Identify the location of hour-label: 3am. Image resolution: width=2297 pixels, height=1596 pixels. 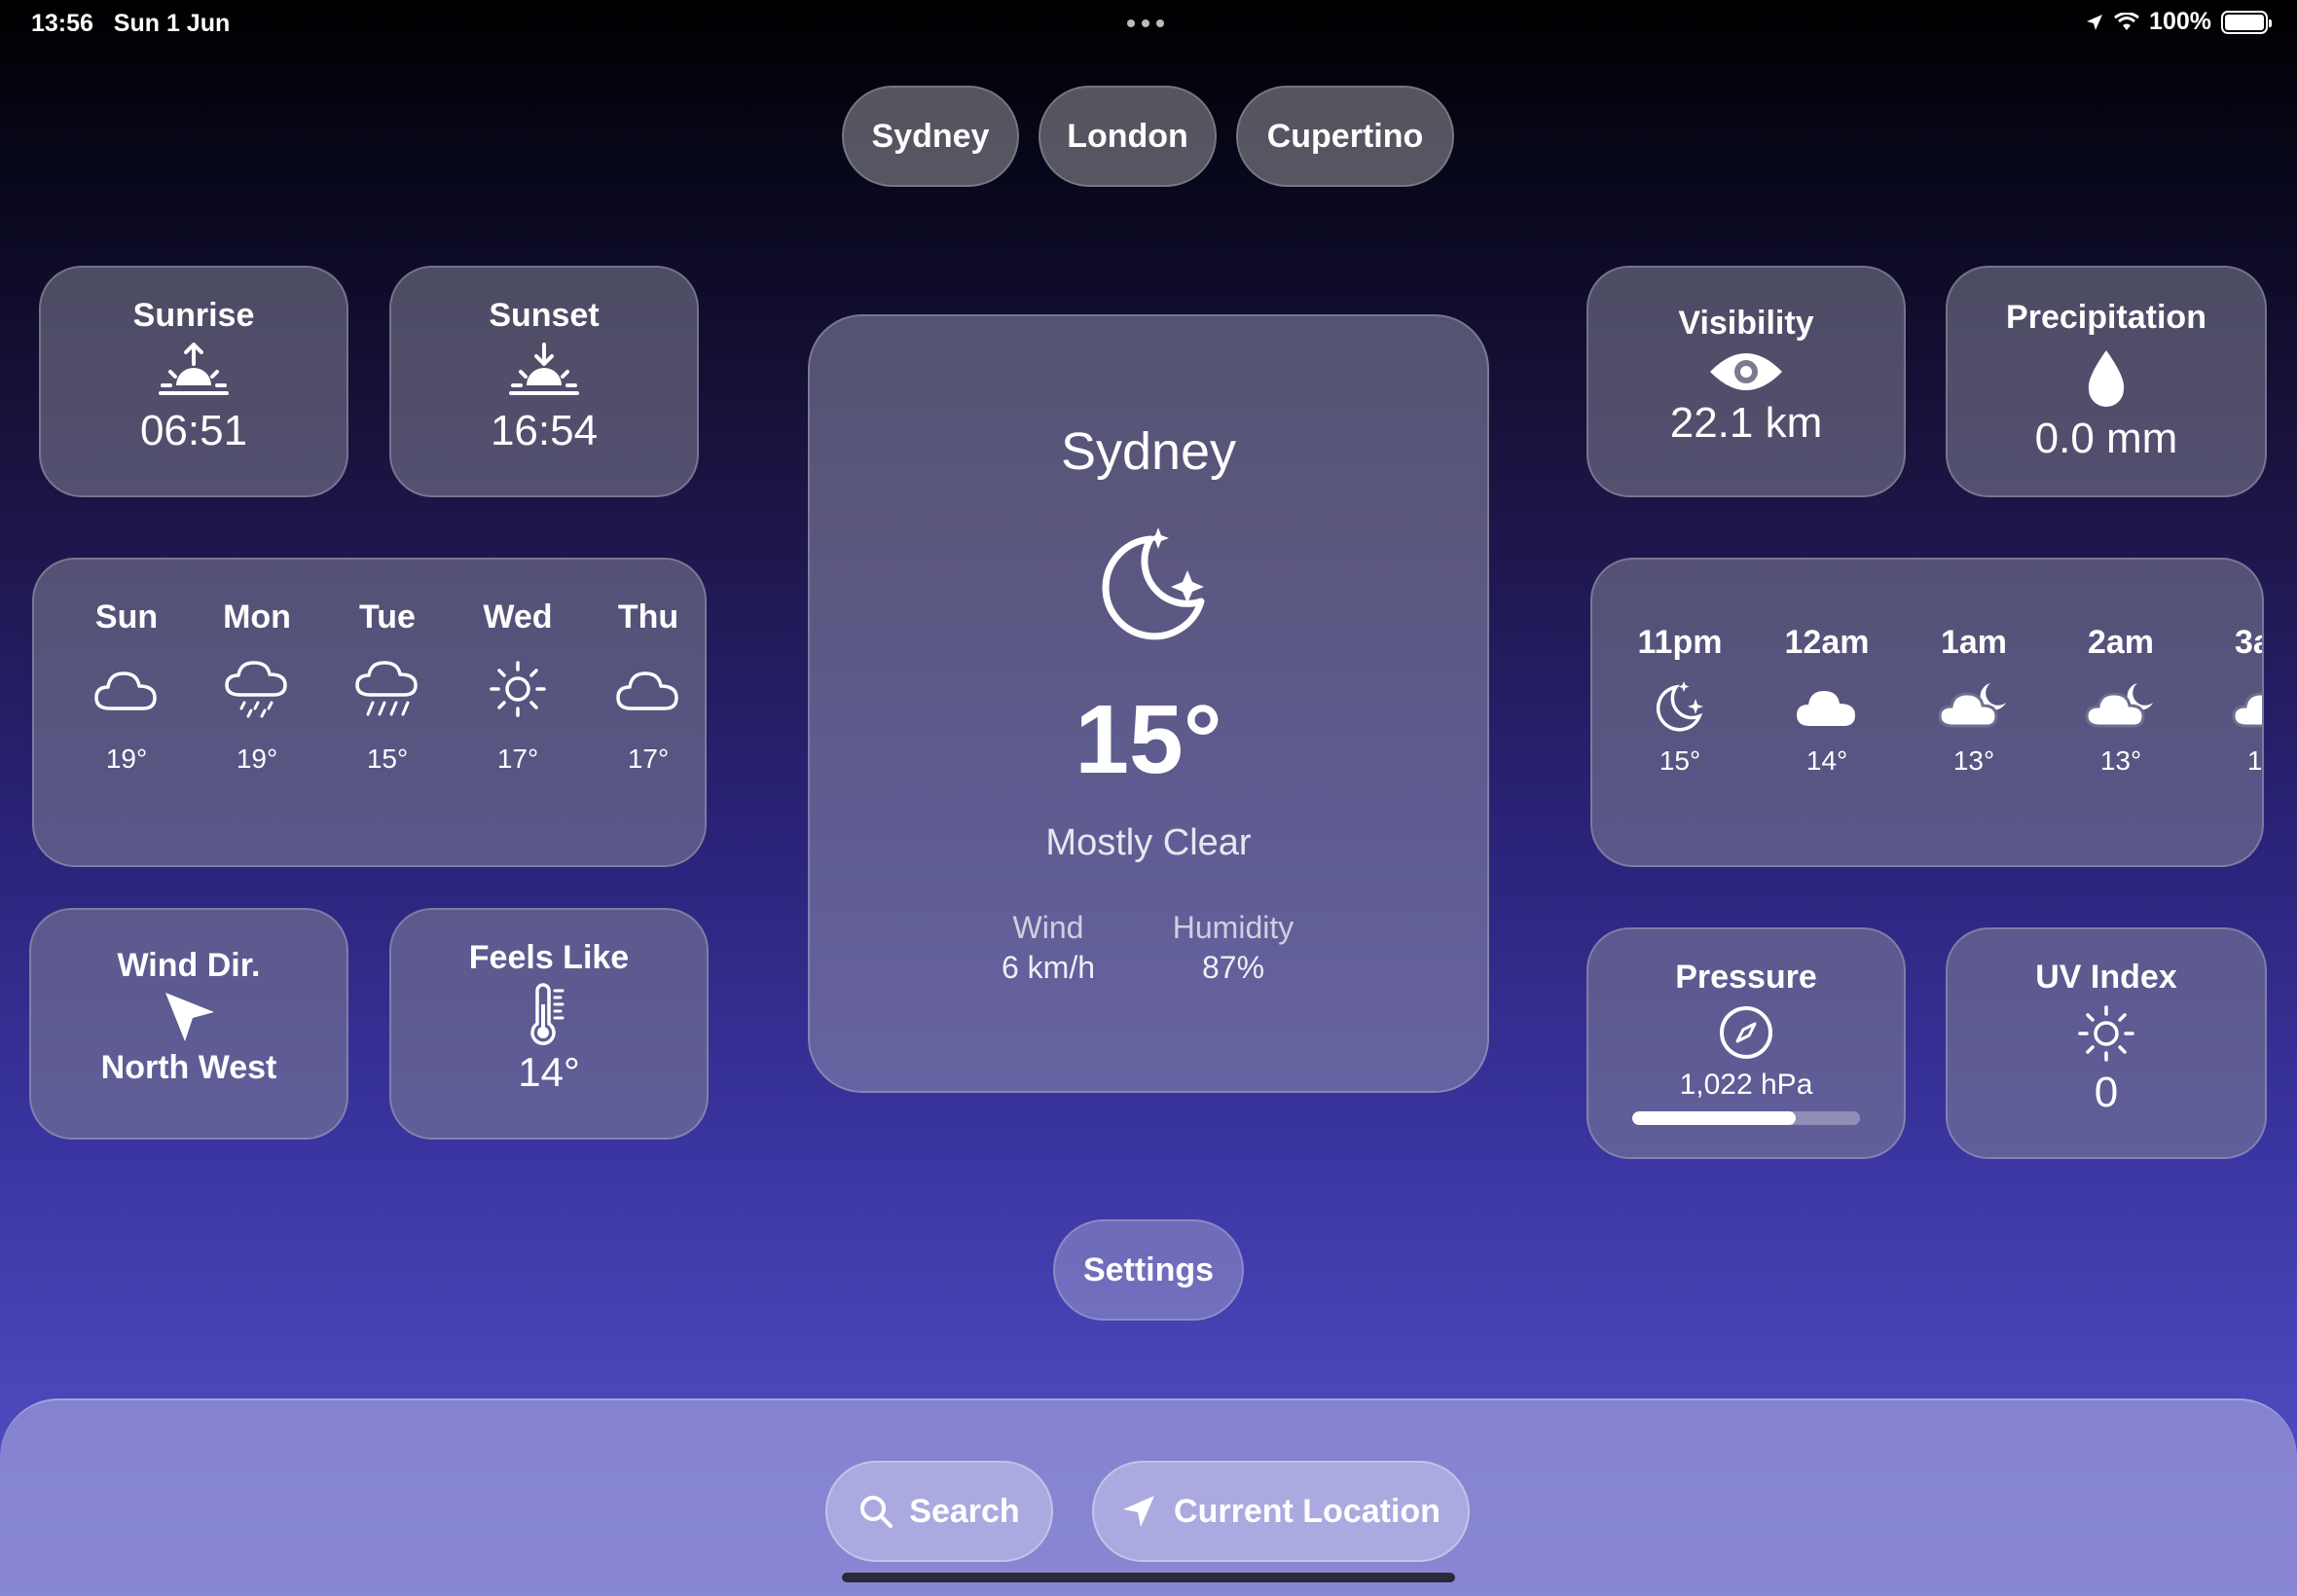
(2248, 643).